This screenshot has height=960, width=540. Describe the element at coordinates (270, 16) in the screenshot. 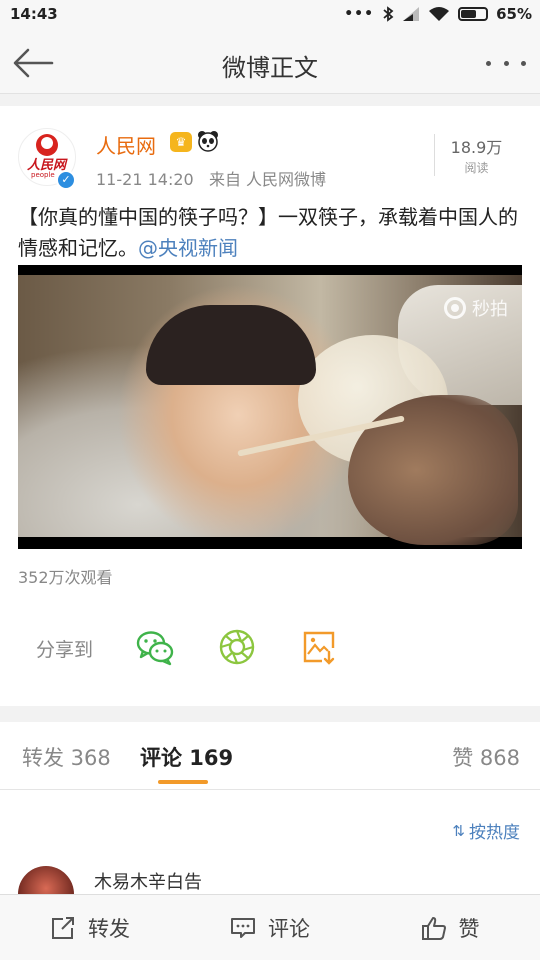

I see `status-bar: 14:43 ••• 65%` at that location.